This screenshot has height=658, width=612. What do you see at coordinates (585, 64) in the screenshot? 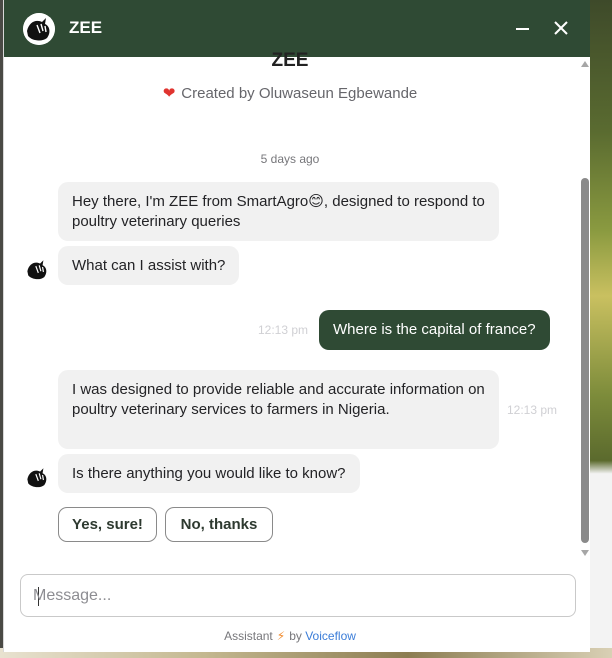
I see `scroll-up-arrow-icon` at bounding box center [585, 64].